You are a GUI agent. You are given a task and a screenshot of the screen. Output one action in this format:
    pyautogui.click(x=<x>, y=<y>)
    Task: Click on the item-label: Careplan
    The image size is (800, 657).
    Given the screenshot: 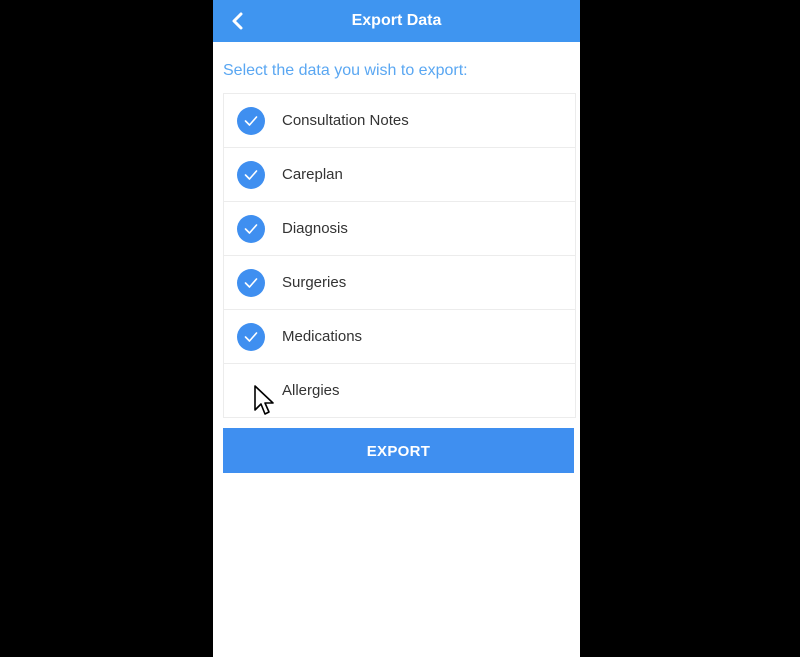 What is the action you would take?
    pyautogui.click(x=312, y=174)
    